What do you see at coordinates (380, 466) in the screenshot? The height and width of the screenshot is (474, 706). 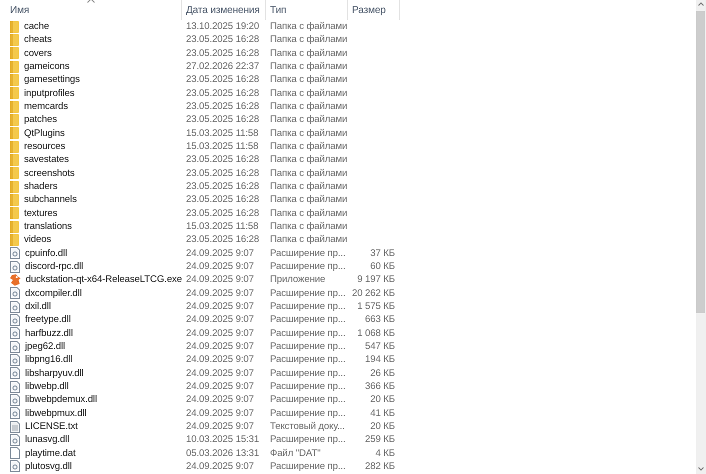 I see `file-size: 282 КБ` at bounding box center [380, 466].